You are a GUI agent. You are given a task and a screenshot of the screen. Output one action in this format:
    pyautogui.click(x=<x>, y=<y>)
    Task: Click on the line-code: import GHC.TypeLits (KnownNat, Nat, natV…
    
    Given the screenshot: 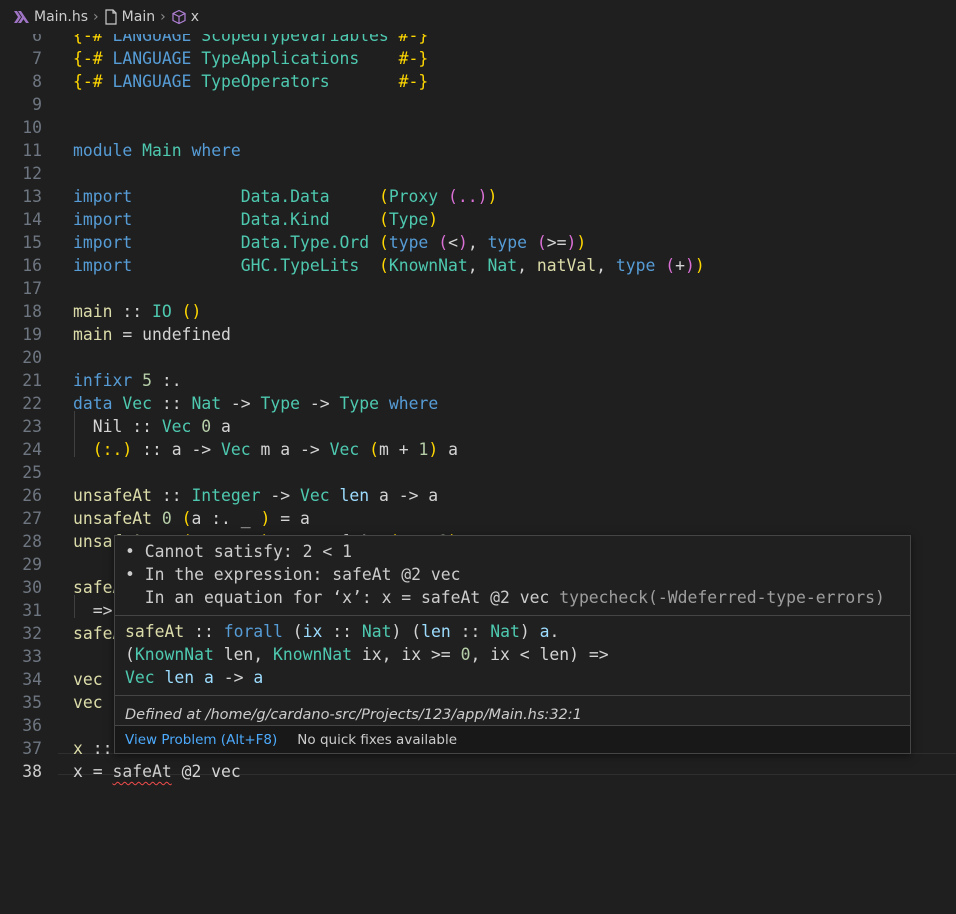 What is the action you would take?
    pyautogui.click(x=389, y=265)
    